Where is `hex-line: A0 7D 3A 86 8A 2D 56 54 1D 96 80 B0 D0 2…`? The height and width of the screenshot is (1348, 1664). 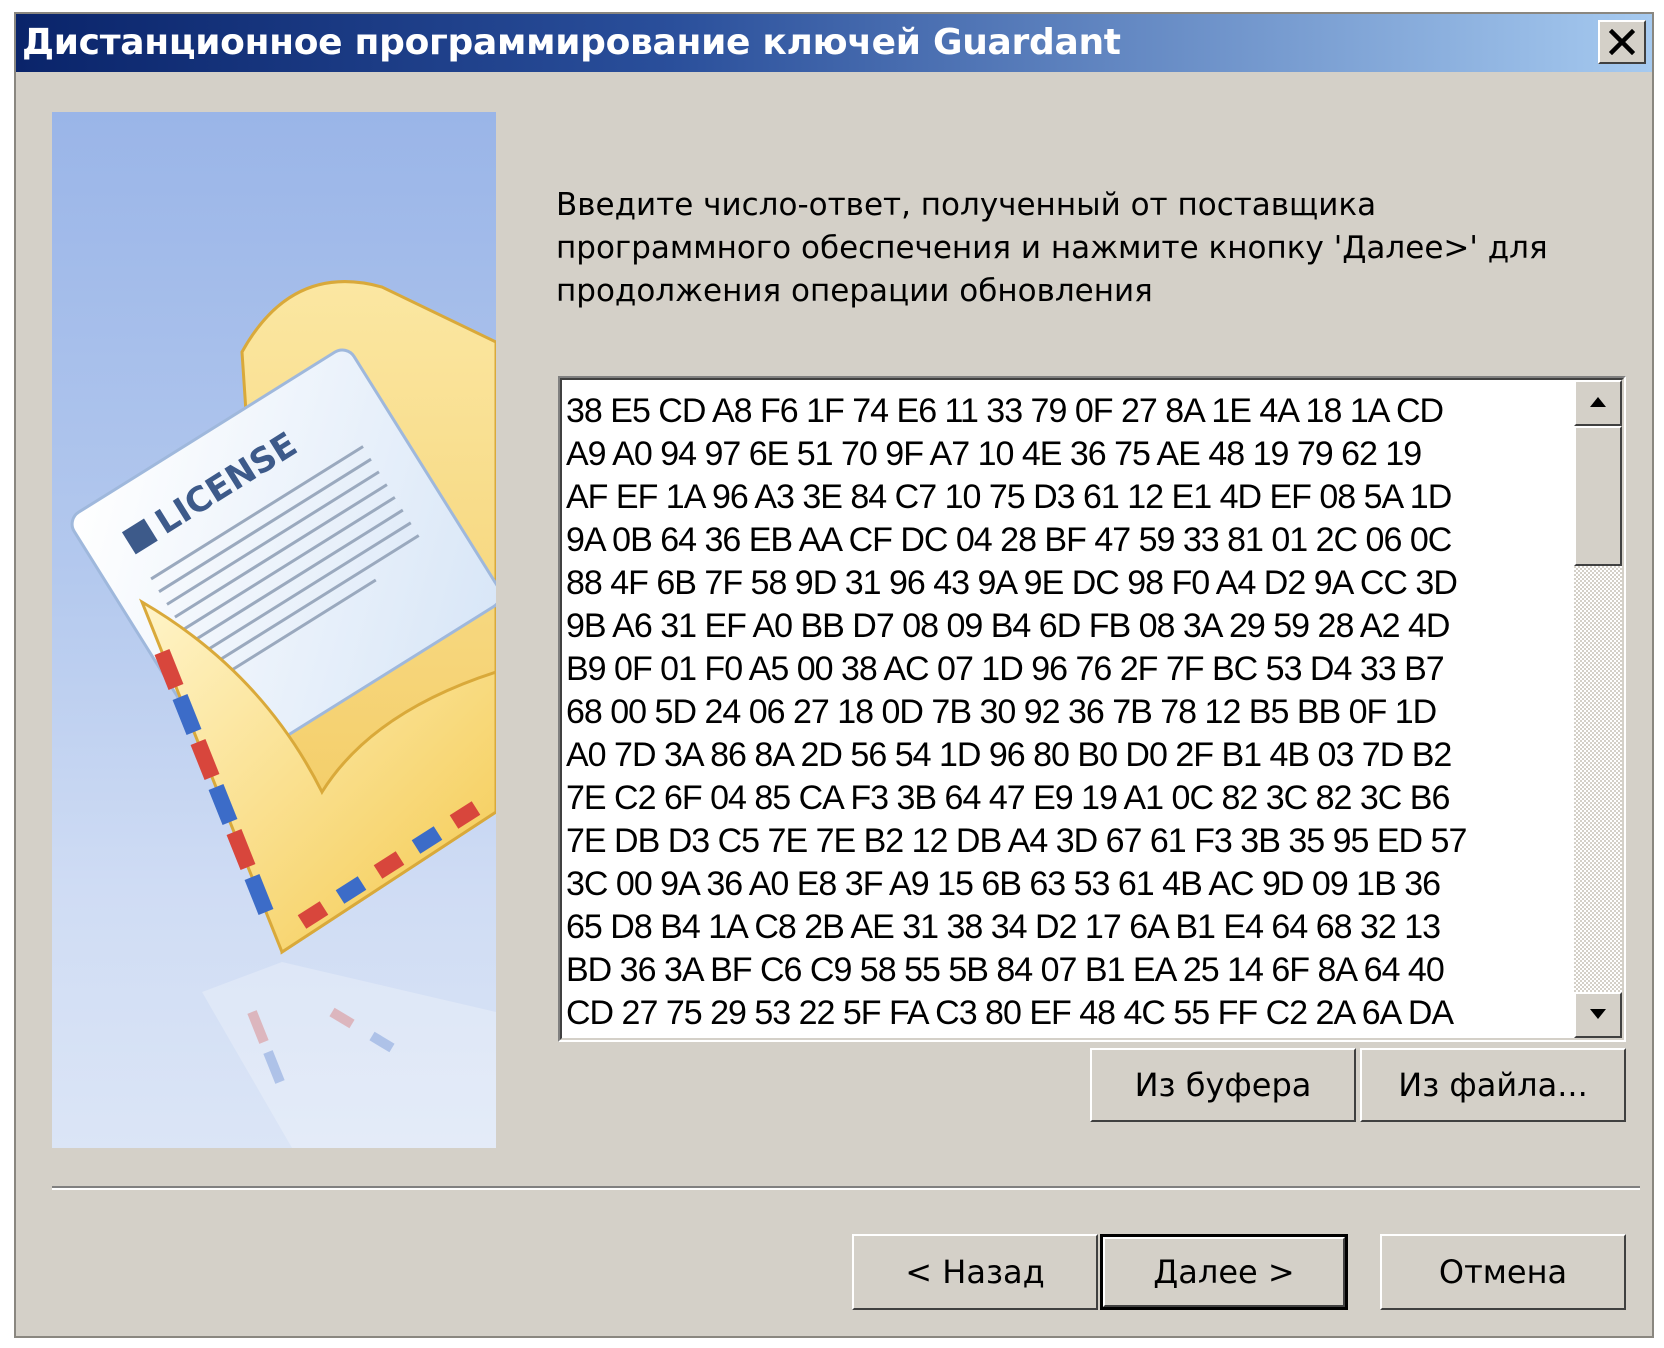
hex-line: A0 7D 3A 86 8A 2D 56 54 1D 96 80 B0 D0 2… is located at coordinates (1009, 755).